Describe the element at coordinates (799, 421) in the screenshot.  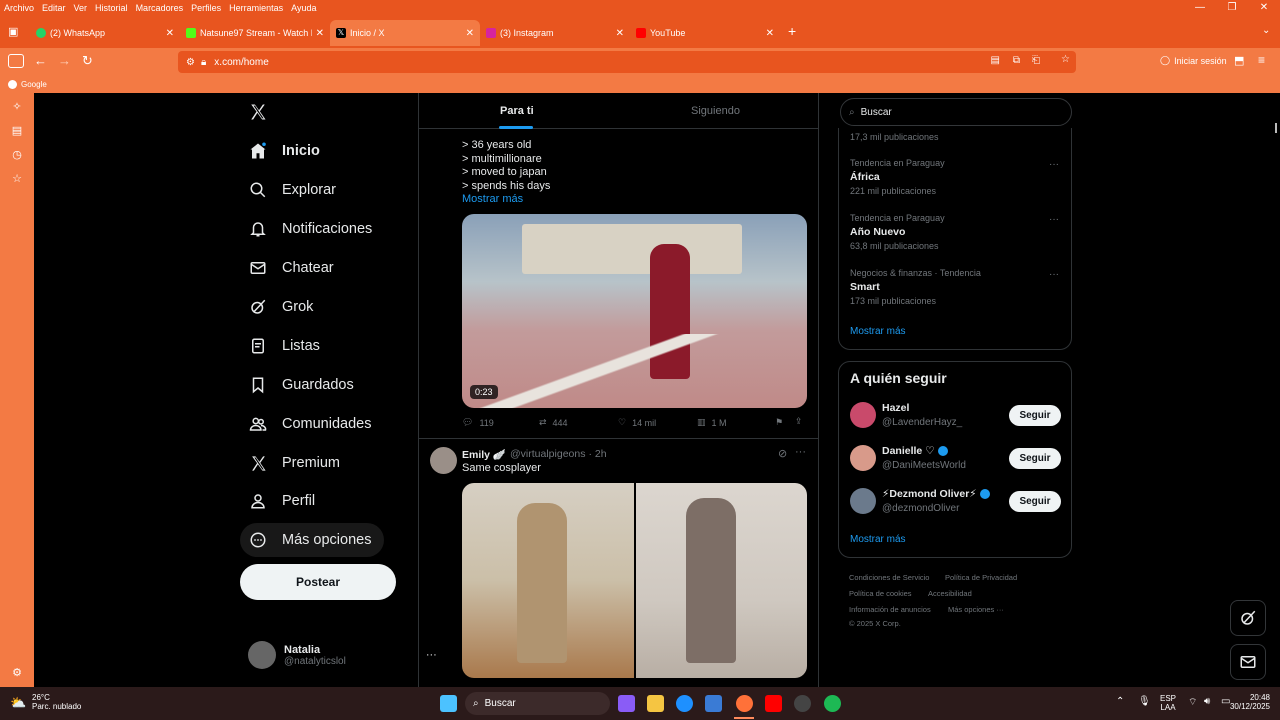
I see `share-icon: ⇪` at that location.